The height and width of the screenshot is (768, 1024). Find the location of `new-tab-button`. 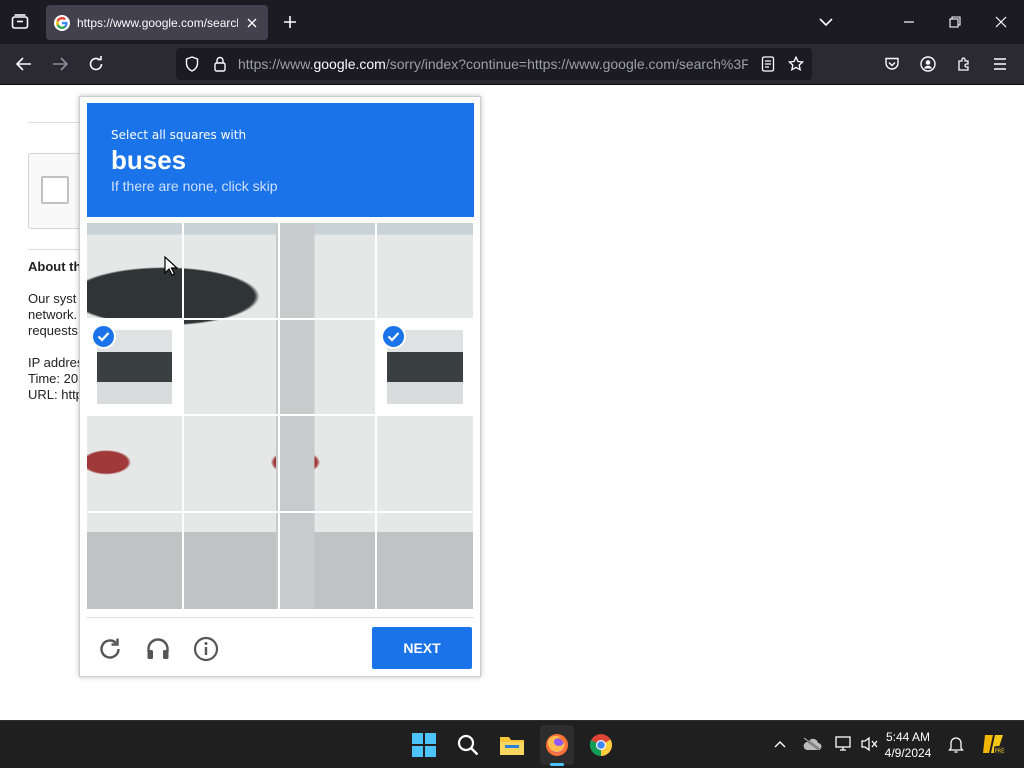

new-tab-button is located at coordinates (290, 22).